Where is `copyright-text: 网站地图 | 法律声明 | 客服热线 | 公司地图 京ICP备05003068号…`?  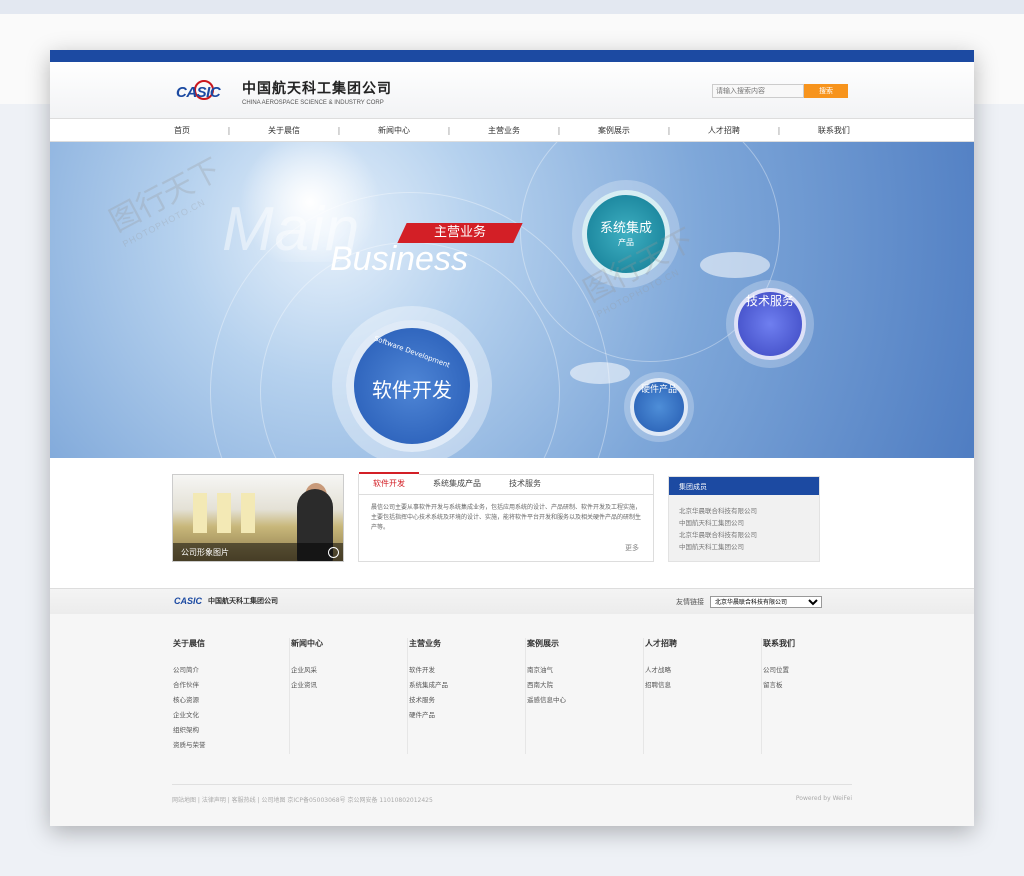
copyright-text: 网站地图 | 法律声明 | 客服热线 | 公司地图 京ICP备05003068号… is located at coordinates (302, 800).